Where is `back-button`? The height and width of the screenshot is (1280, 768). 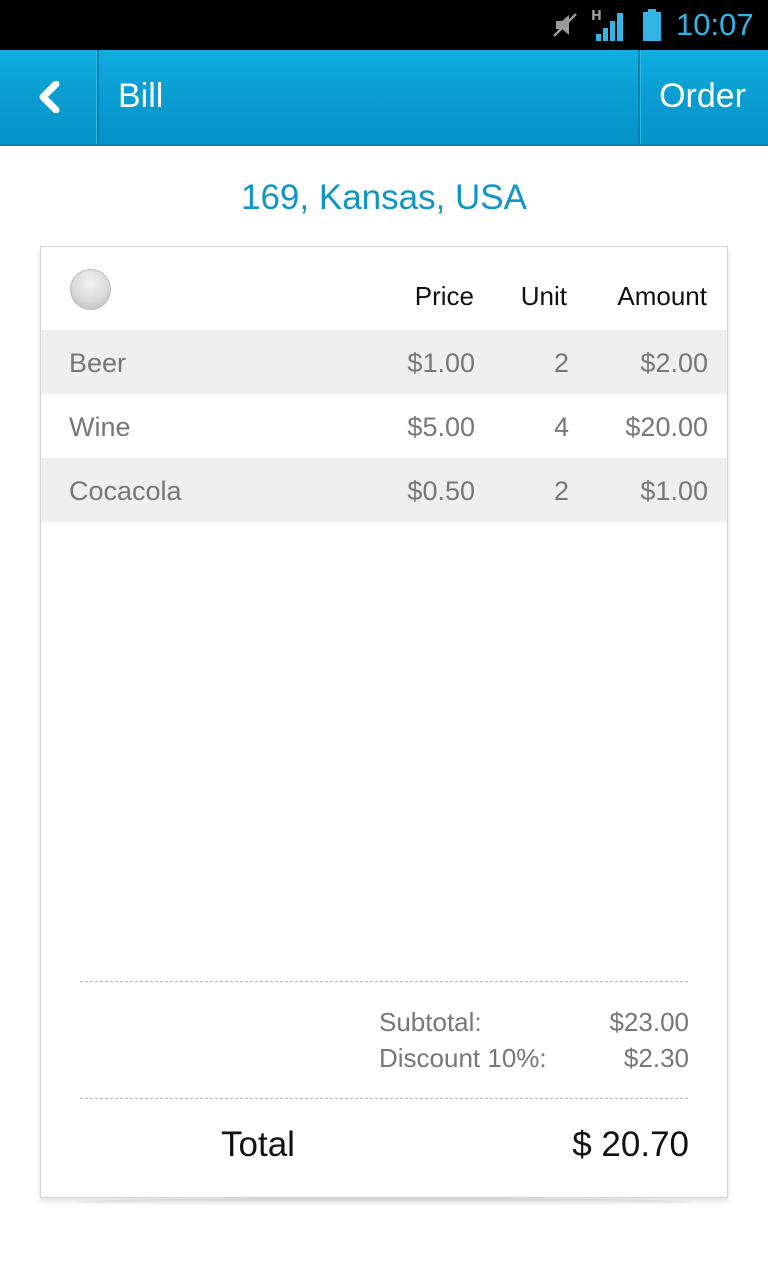 back-button is located at coordinates (48, 97).